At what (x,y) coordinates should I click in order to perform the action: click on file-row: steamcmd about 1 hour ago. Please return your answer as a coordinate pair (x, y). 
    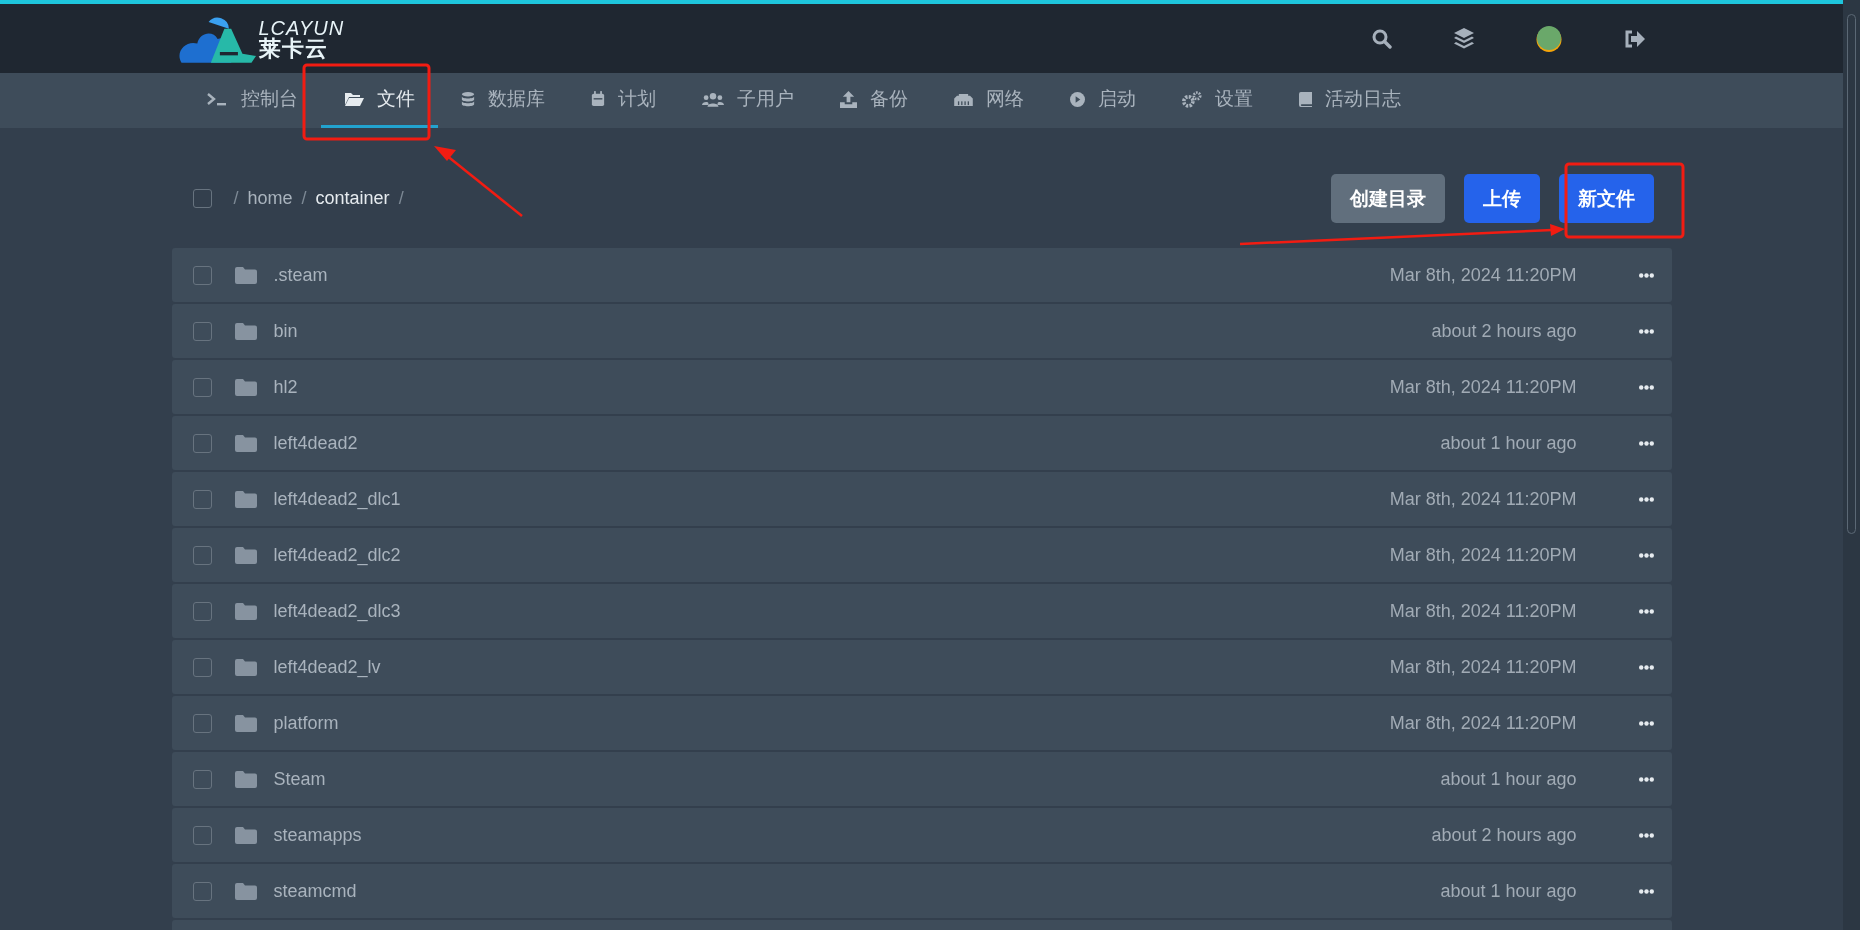
    Looking at the image, I should click on (921, 891).